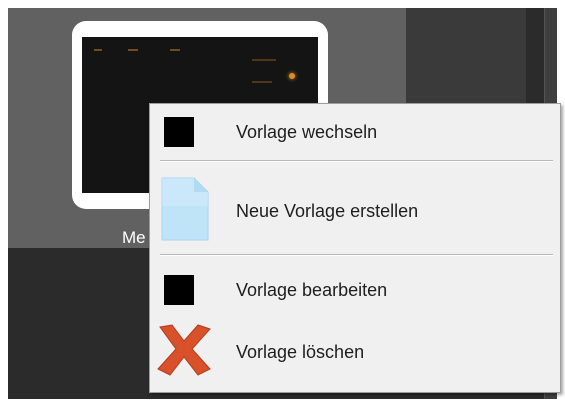 Image resolution: width=565 pixels, height=407 pixels. Describe the element at coordinates (134, 237) in the screenshot. I see `template-name-caption: Me` at that location.